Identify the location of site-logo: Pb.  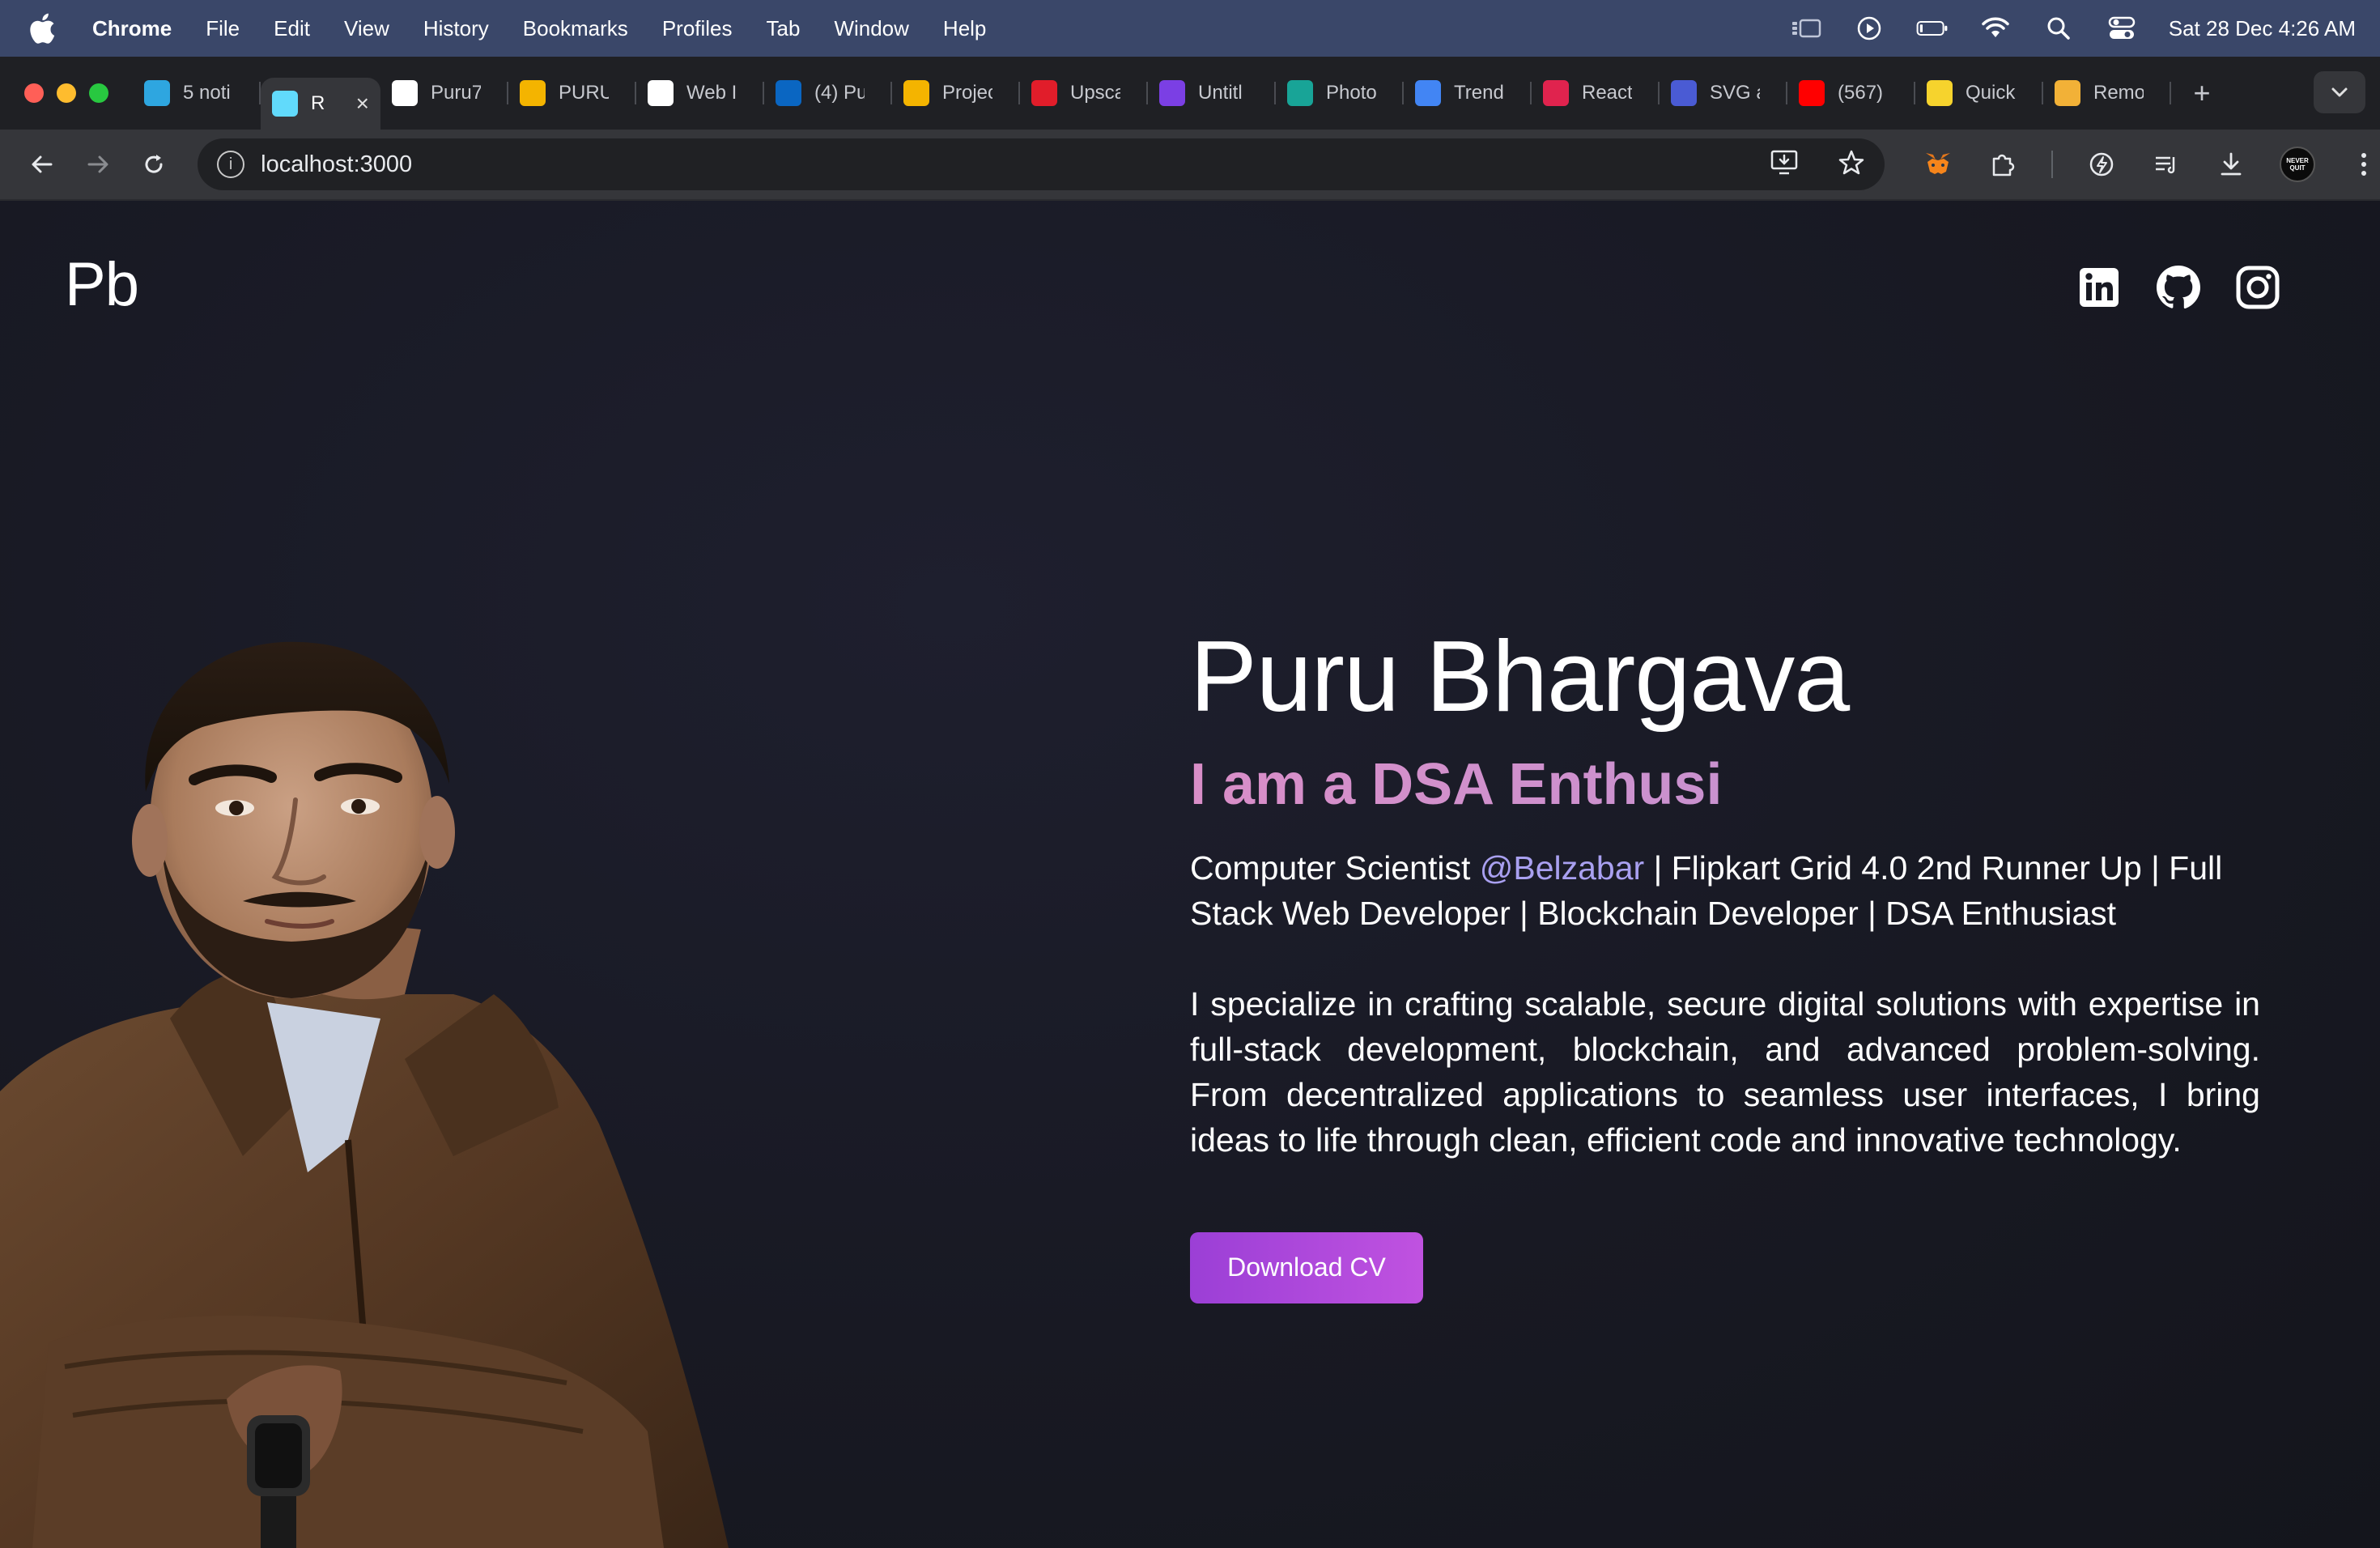
(102, 285).